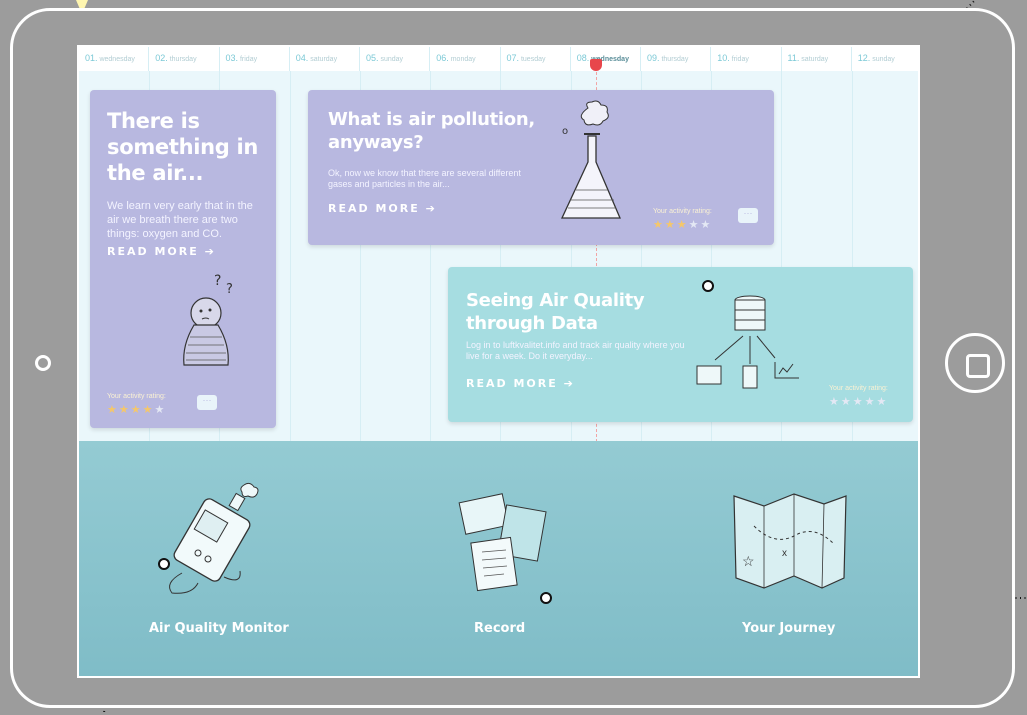 Image resolution: width=1027 pixels, height=715 pixels. What do you see at coordinates (395, 59) in the screenshot?
I see `timeline-day: 05. sunday` at bounding box center [395, 59].